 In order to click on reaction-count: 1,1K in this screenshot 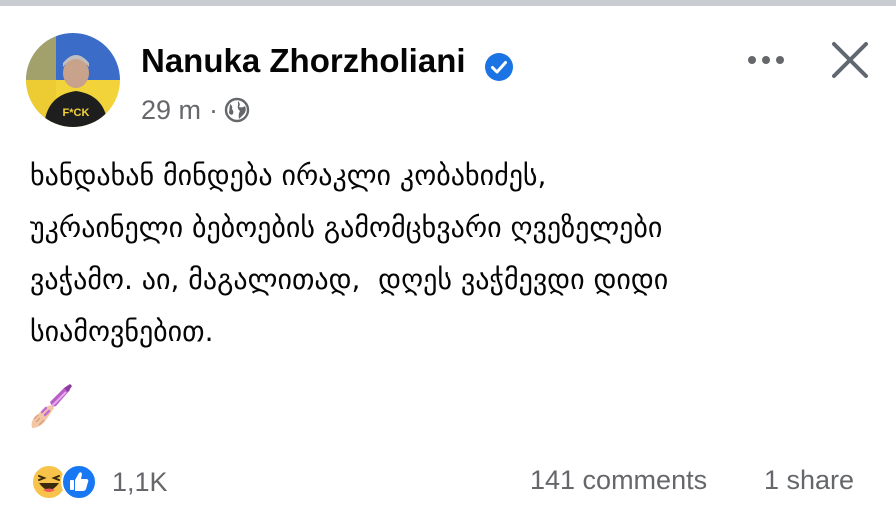, I will do `click(140, 482)`.